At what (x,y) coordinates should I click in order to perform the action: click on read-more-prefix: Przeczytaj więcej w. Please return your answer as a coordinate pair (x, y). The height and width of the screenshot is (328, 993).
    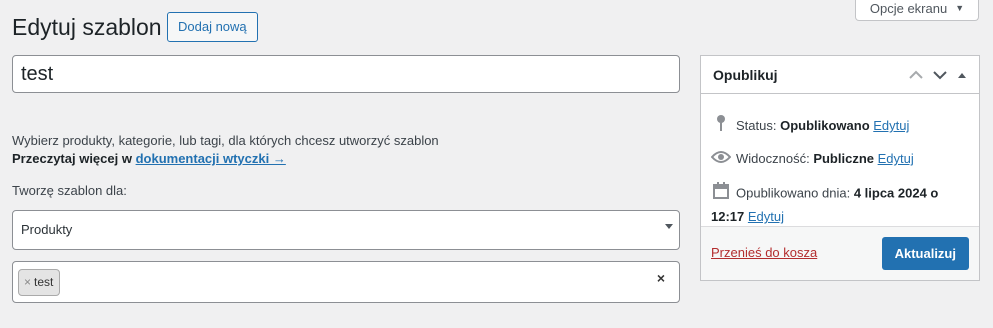
    Looking at the image, I should click on (74, 158).